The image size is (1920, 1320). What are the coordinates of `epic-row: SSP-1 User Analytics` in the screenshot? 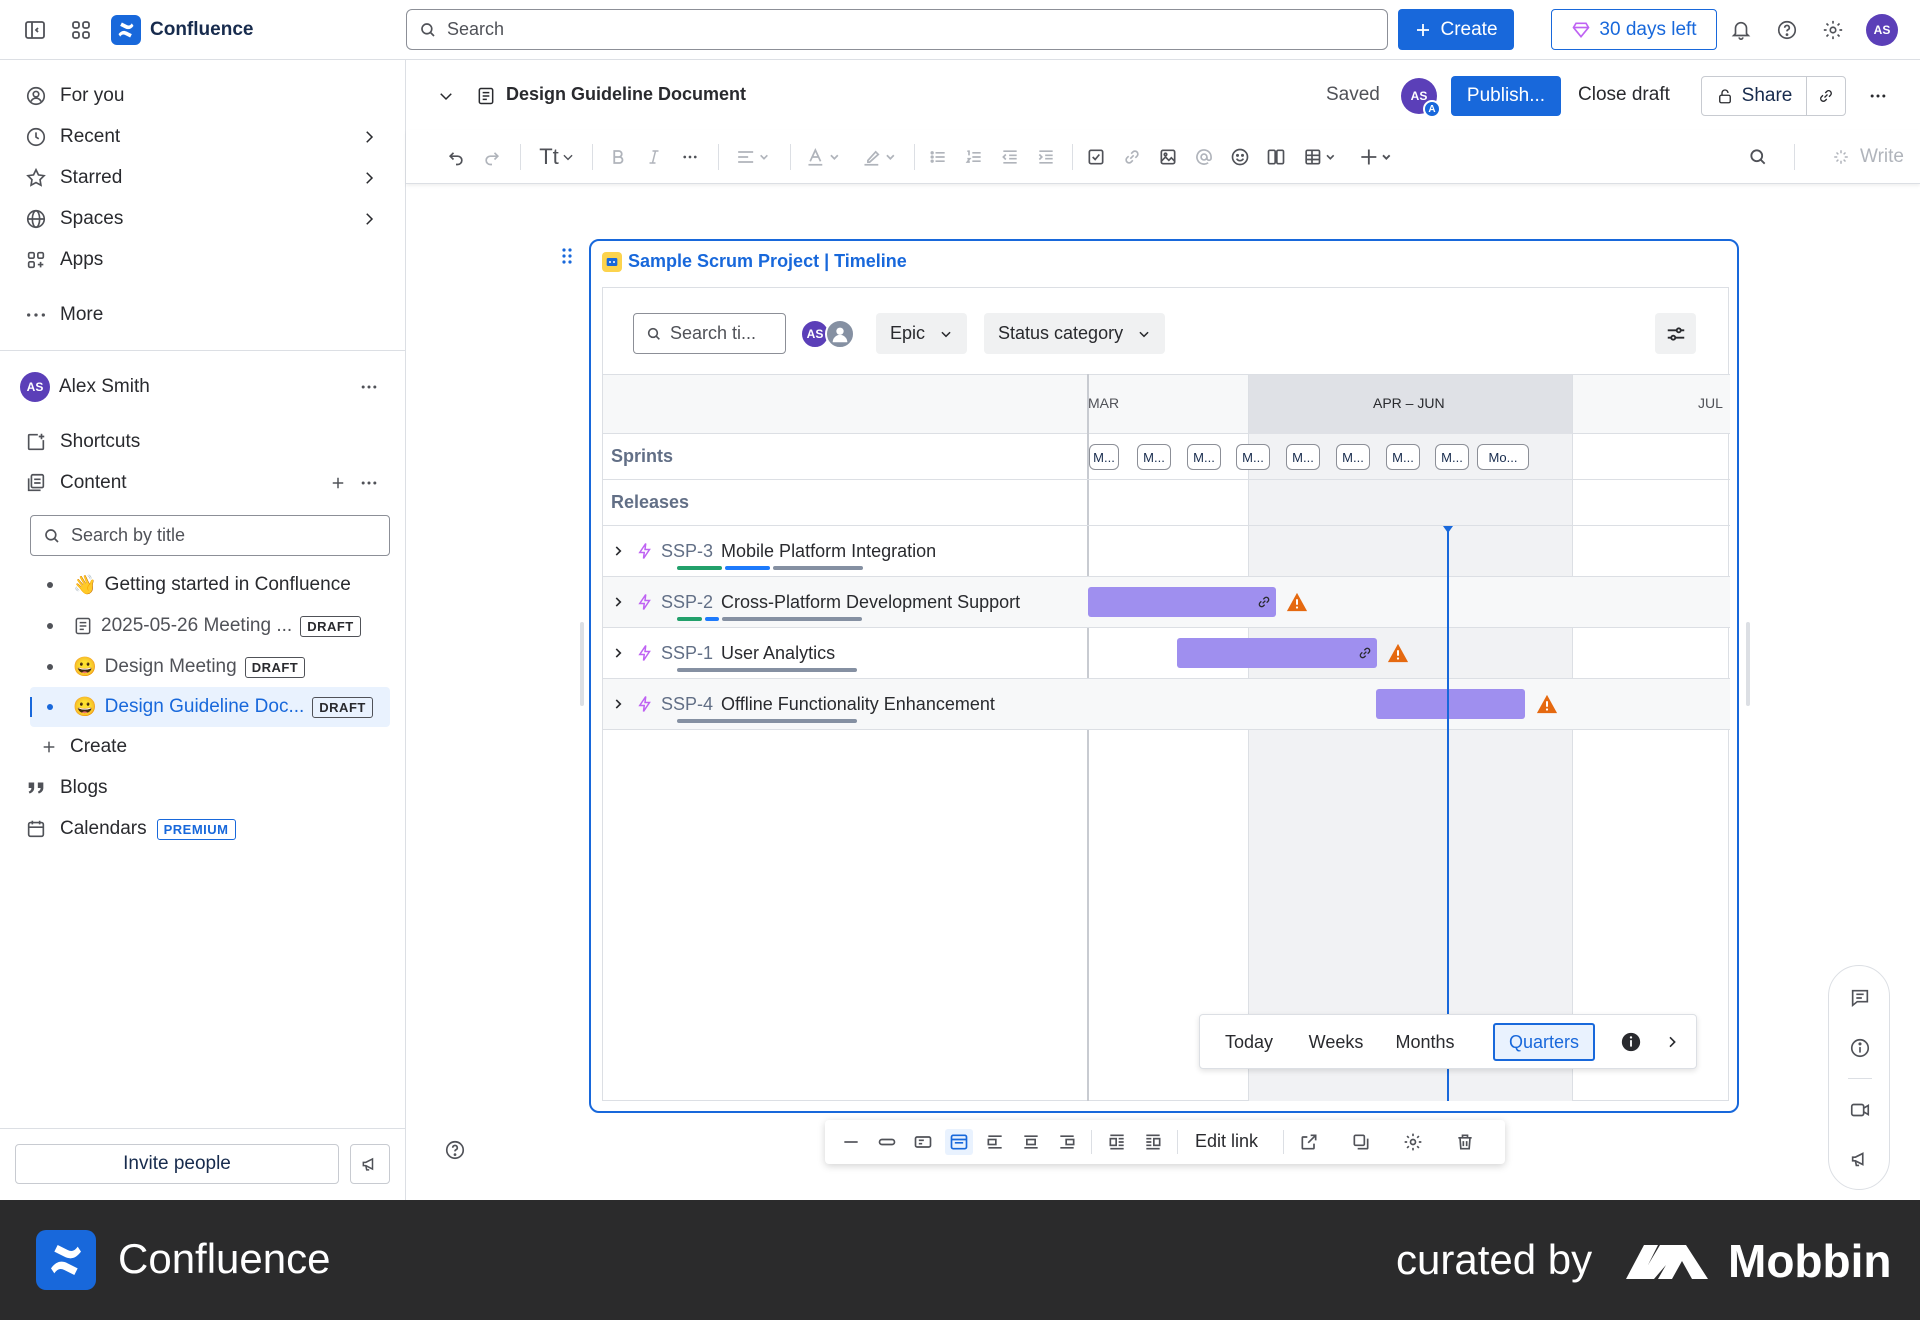 It's located at (1166, 653).